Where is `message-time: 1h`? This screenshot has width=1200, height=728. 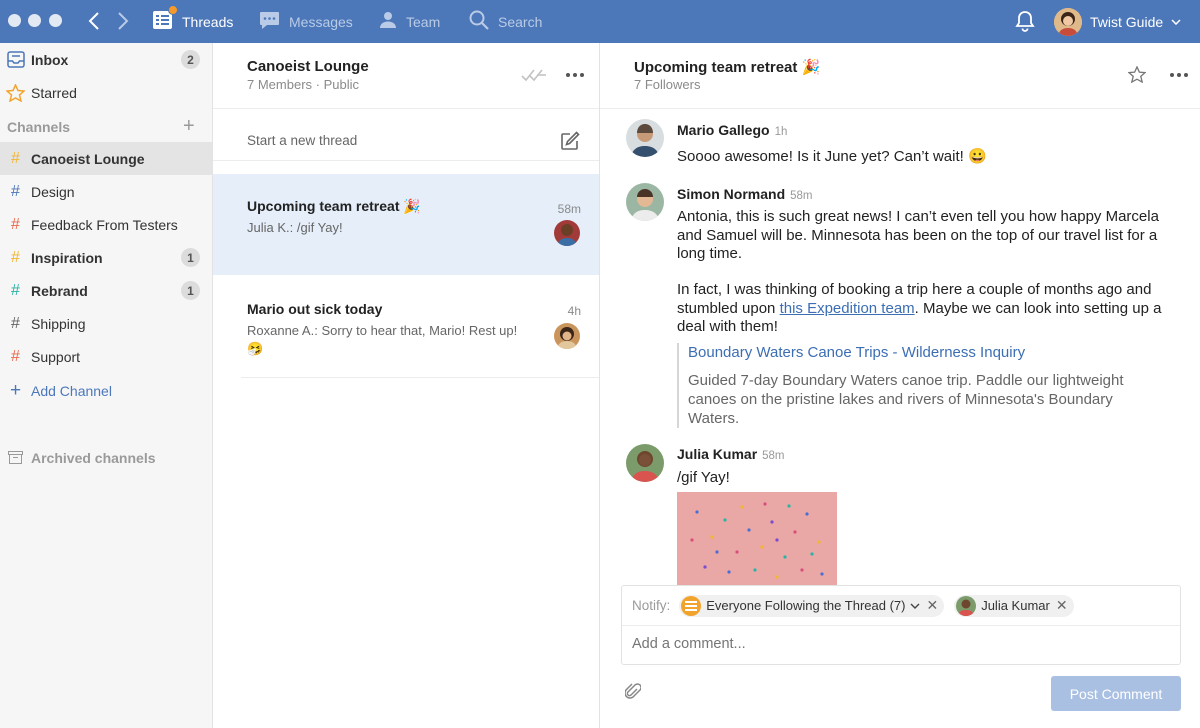
message-time: 1h is located at coordinates (781, 132).